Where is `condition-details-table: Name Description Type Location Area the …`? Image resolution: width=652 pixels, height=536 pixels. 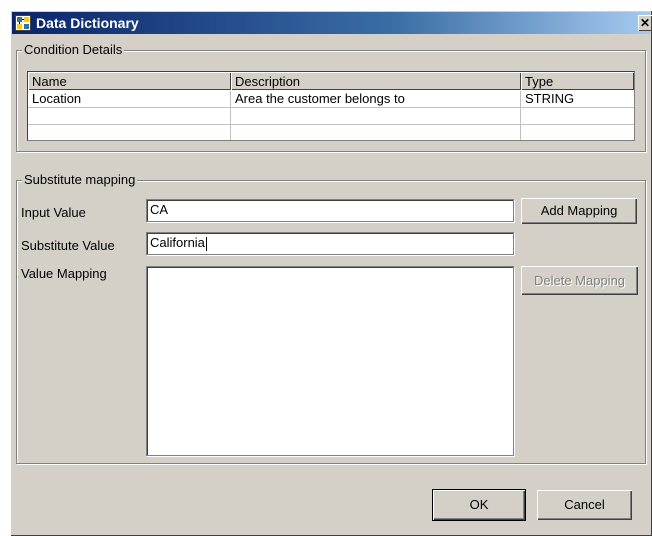 condition-details-table: Name Description Type Location Area the … is located at coordinates (331, 106).